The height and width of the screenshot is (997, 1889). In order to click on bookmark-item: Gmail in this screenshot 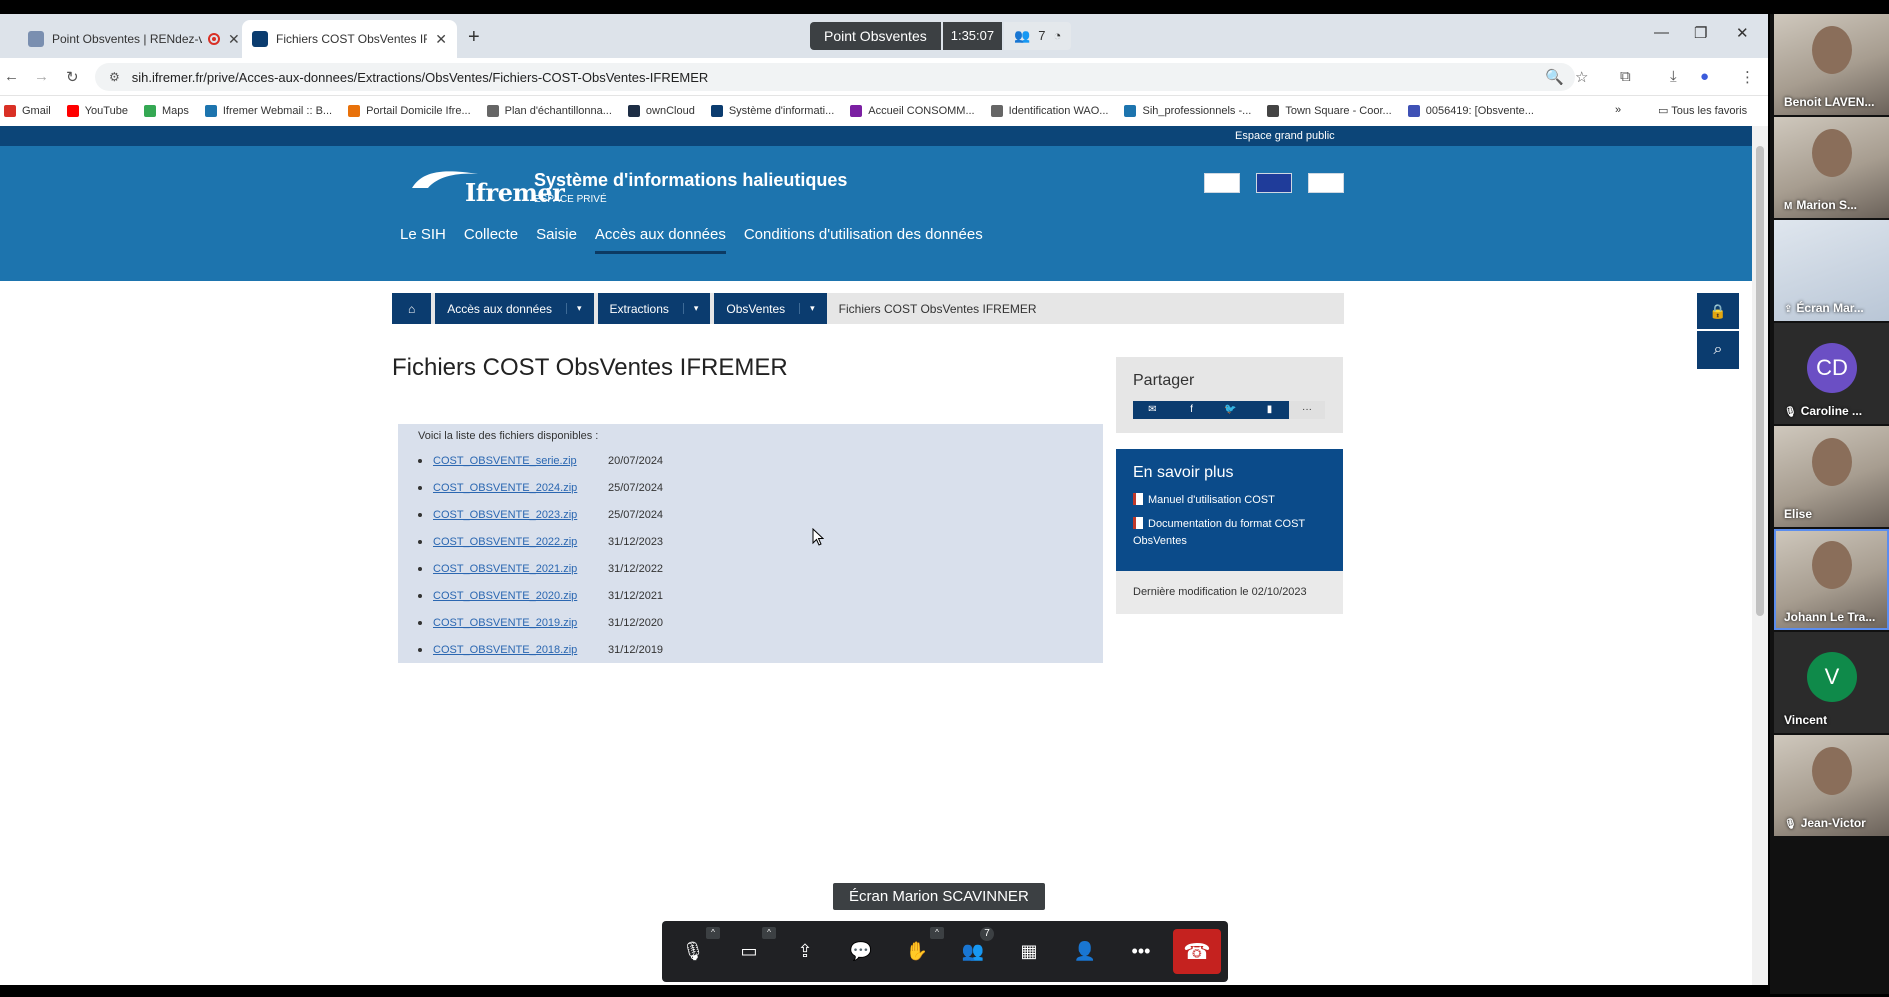, I will do `click(27, 111)`.